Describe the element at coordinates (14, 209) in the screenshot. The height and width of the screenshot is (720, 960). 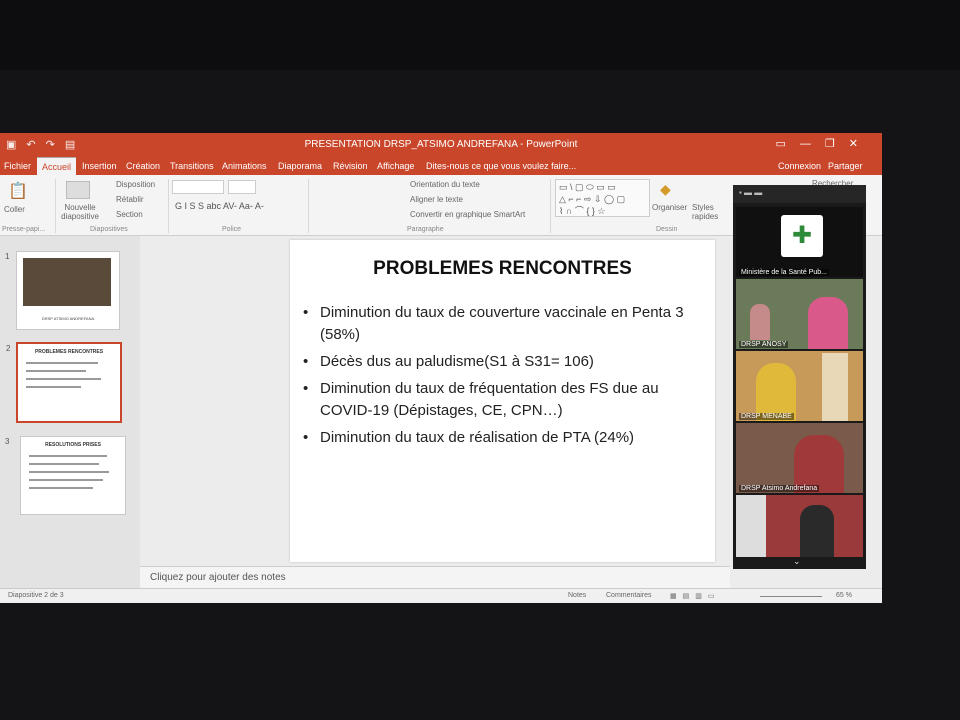
I see `paste-button: Coller` at that location.